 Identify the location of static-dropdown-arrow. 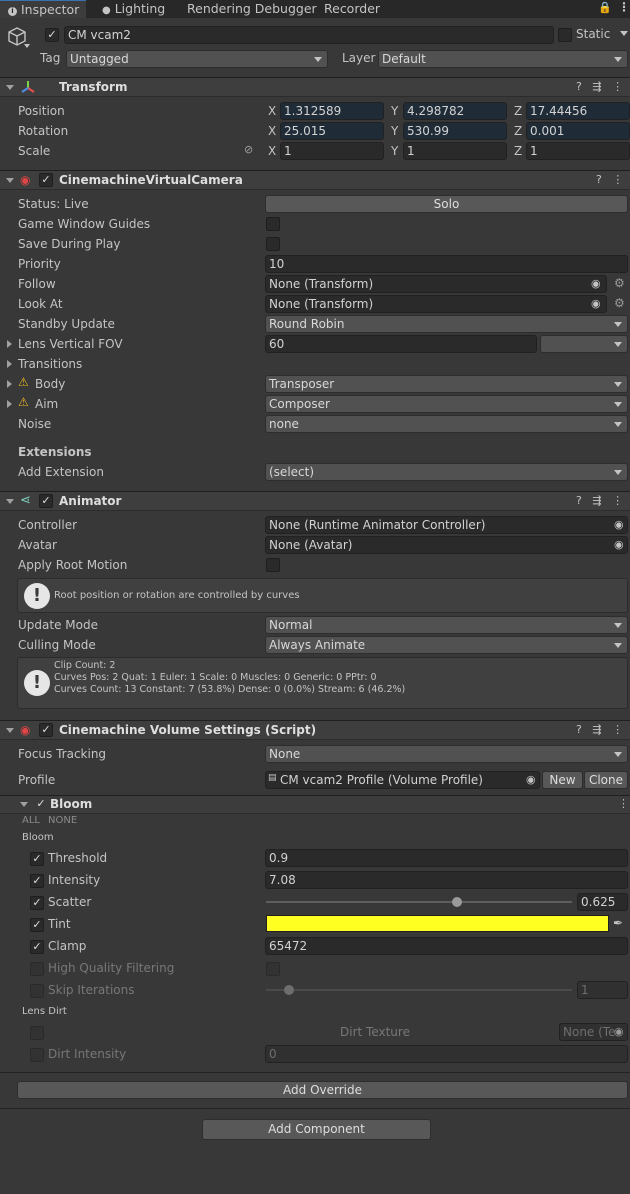
(624, 33).